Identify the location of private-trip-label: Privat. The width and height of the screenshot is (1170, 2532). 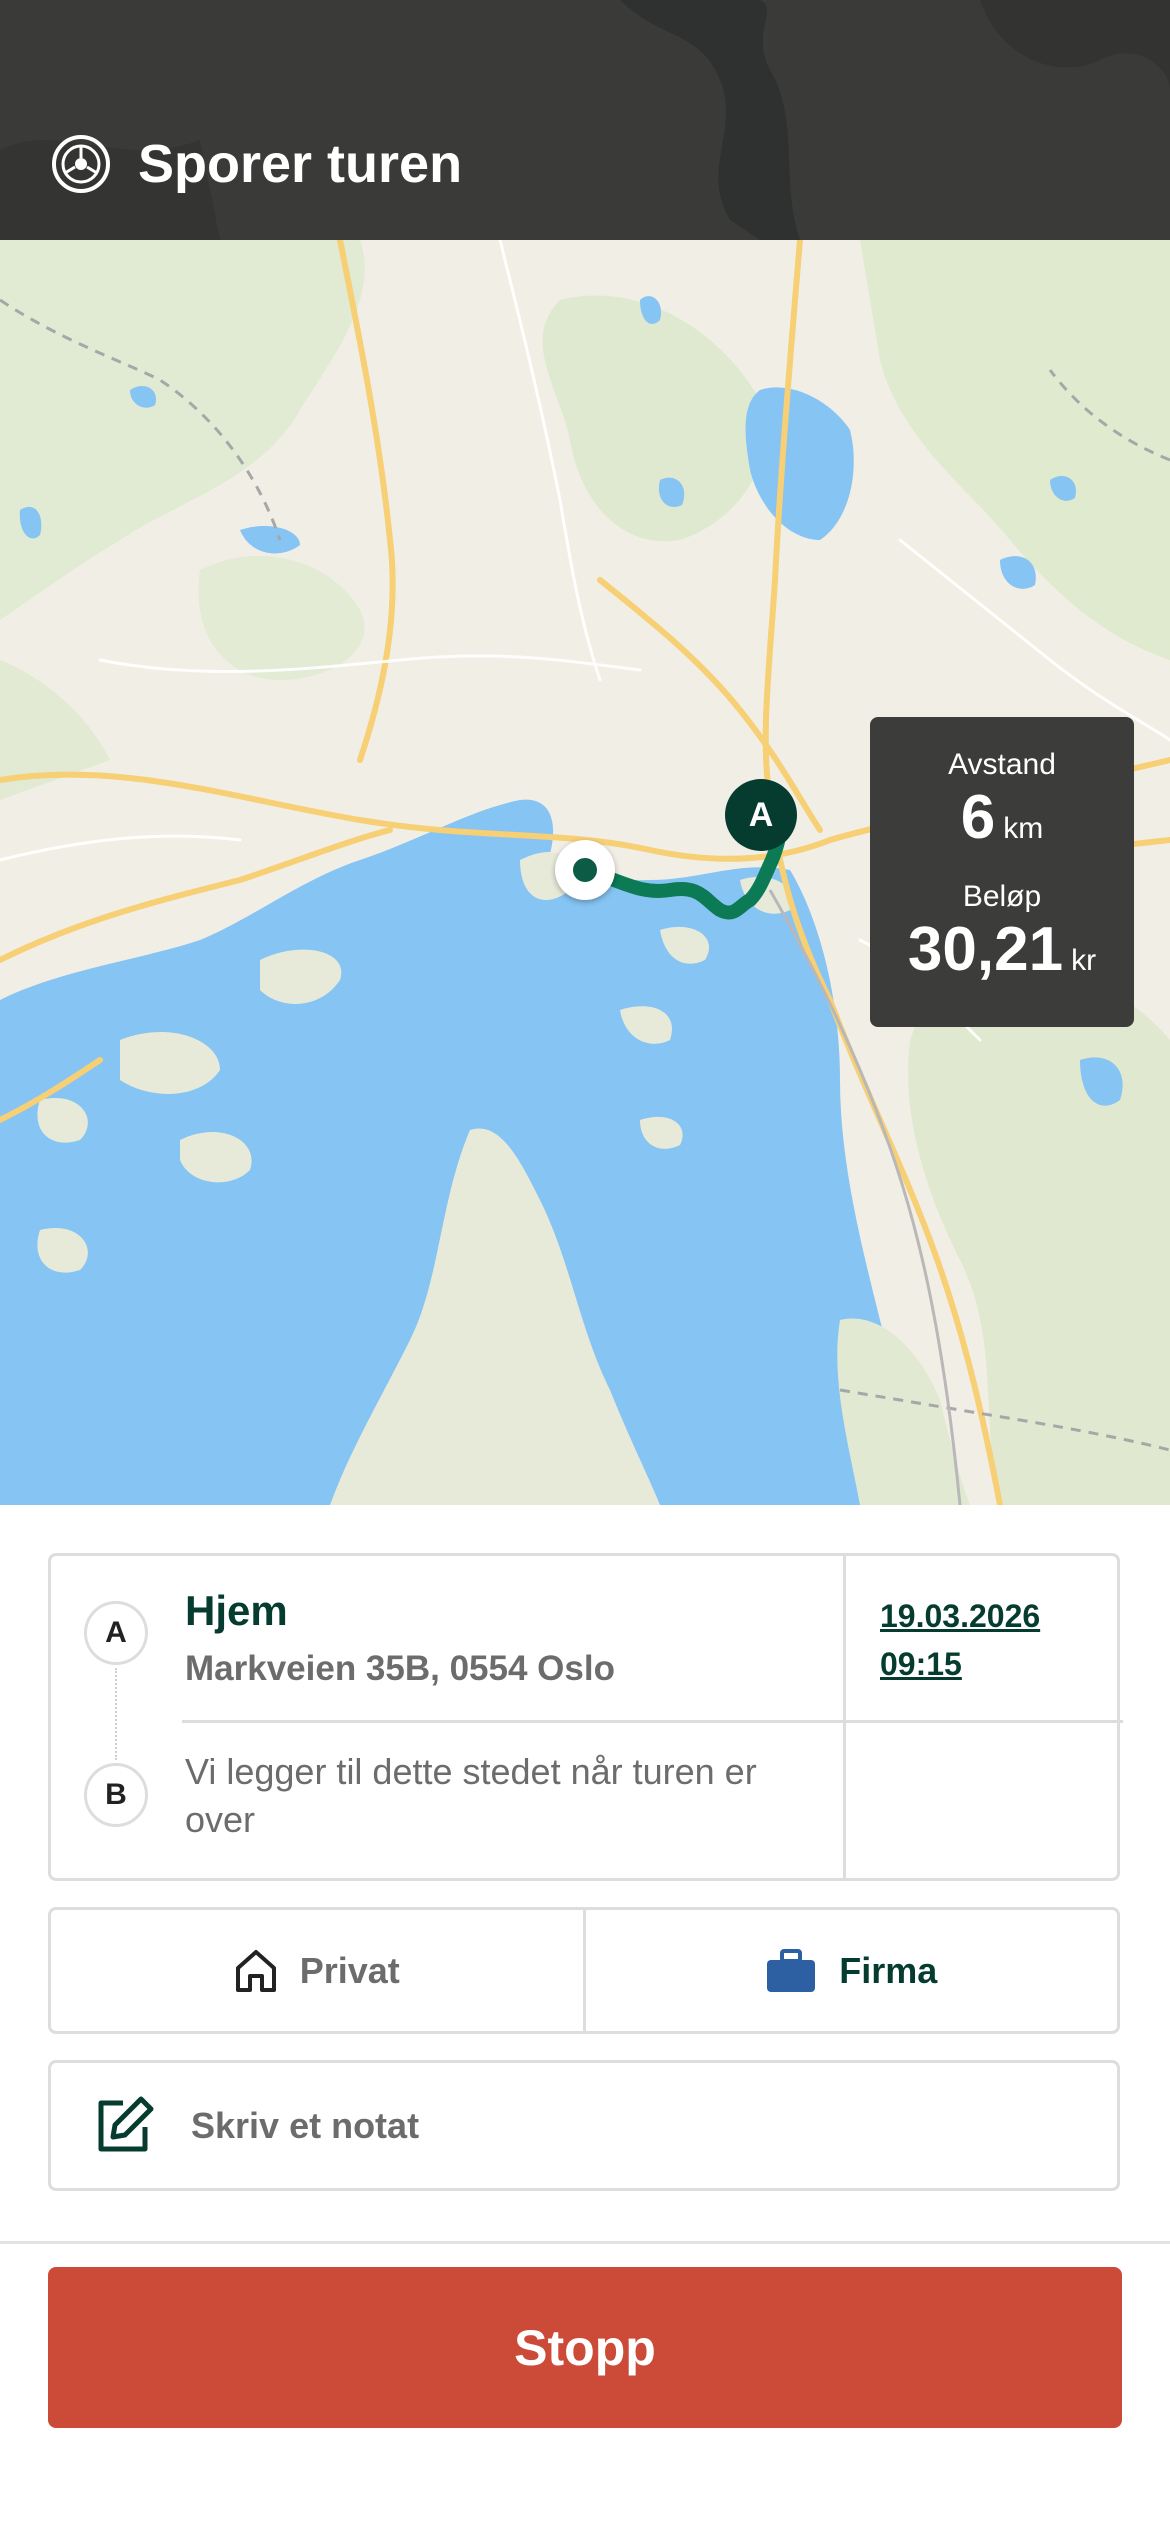
(349, 1970).